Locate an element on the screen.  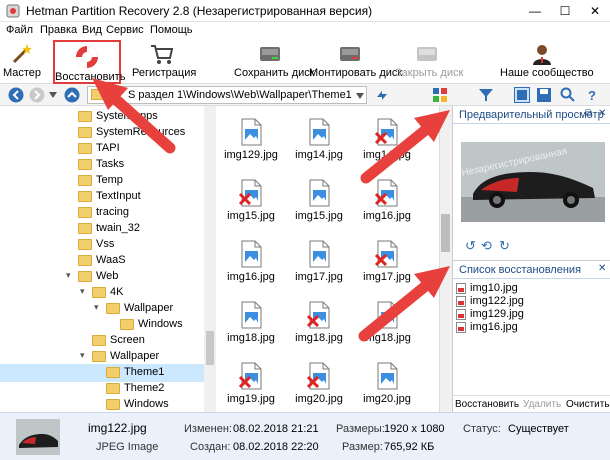
restore-list-restore-button: Восстановить is located at coordinates (487, 404).